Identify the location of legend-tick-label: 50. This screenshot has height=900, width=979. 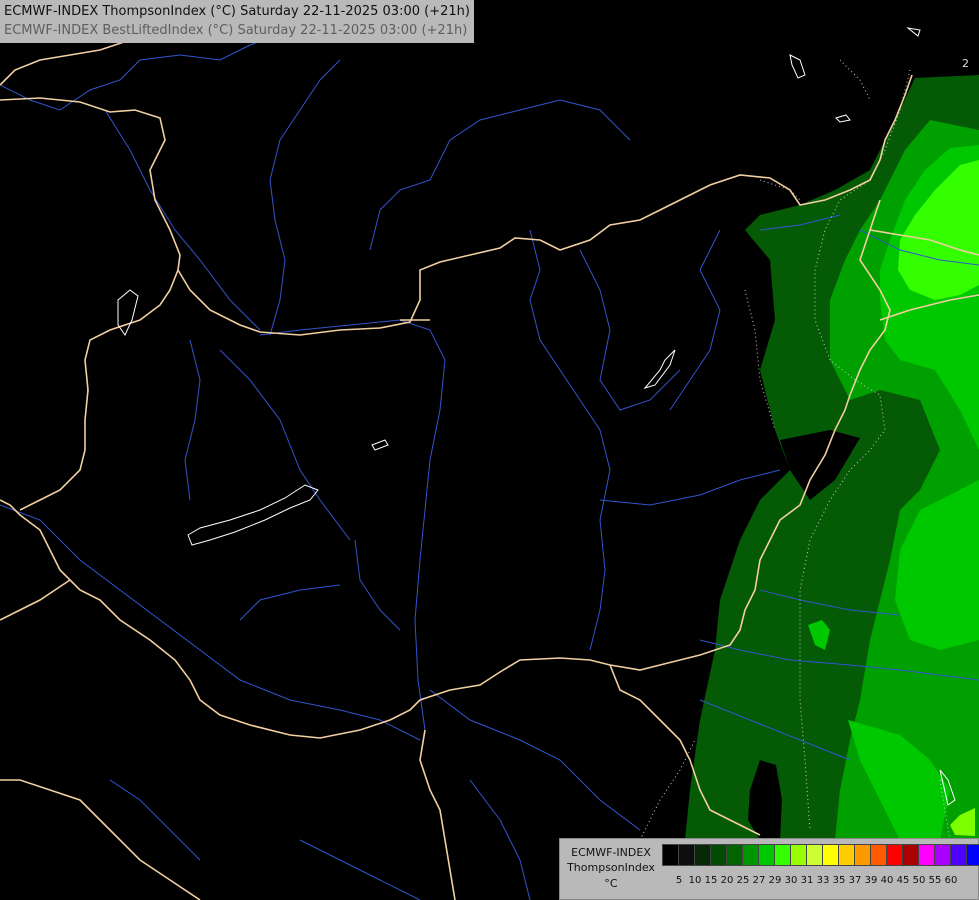
(919, 880).